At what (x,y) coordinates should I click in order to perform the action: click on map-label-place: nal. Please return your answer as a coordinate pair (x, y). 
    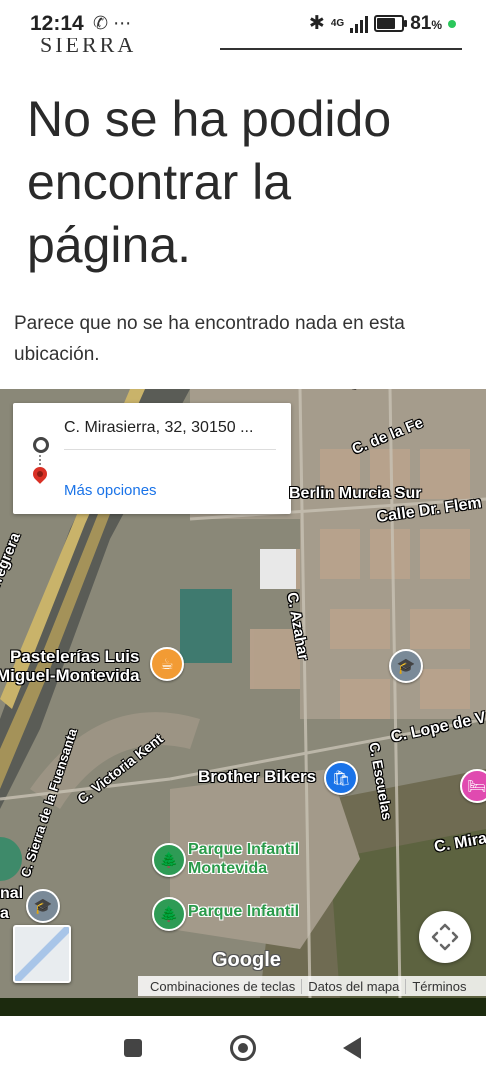
    Looking at the image, I should click on (12, 893).